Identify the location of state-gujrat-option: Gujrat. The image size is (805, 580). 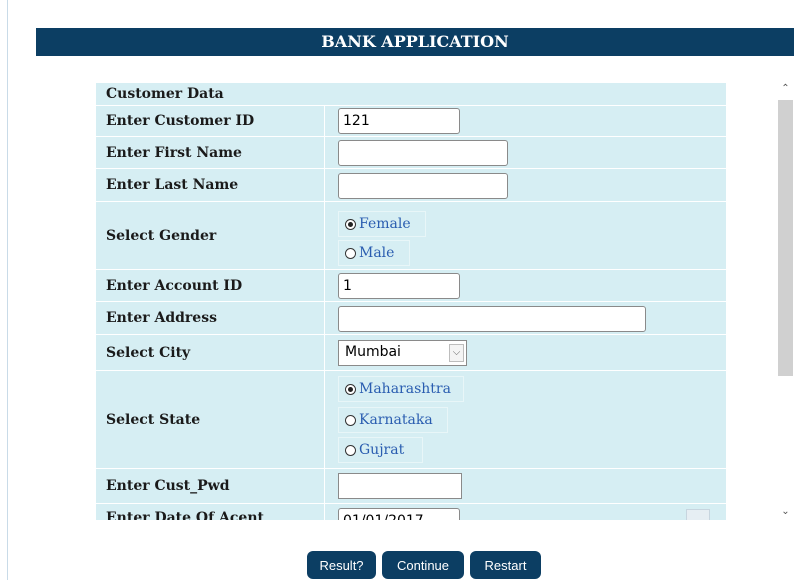
(380, 450).